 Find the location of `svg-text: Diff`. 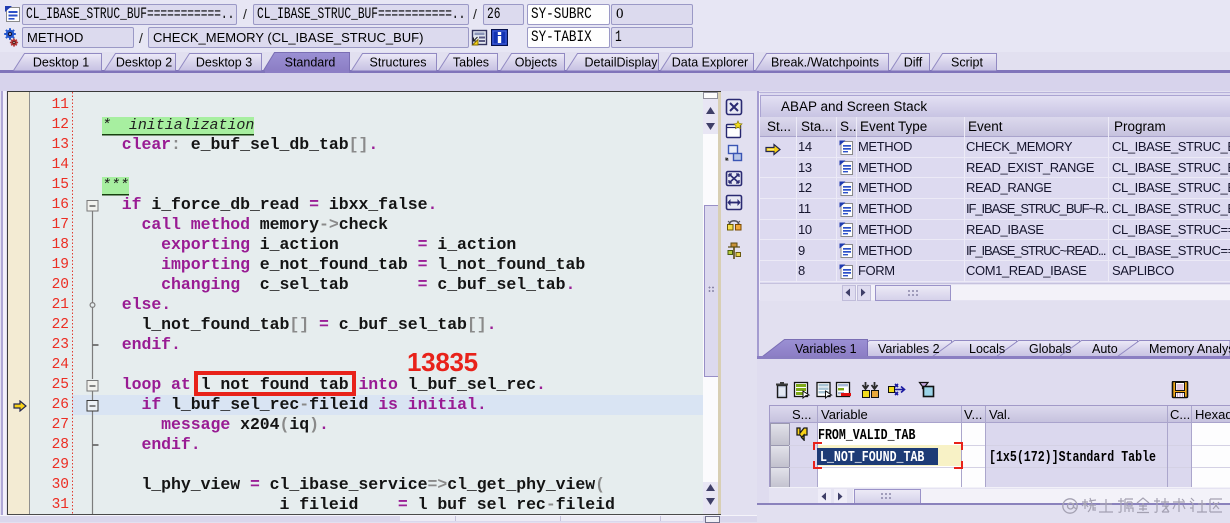

svg-text: Diff is located at coordinates (913, 63).